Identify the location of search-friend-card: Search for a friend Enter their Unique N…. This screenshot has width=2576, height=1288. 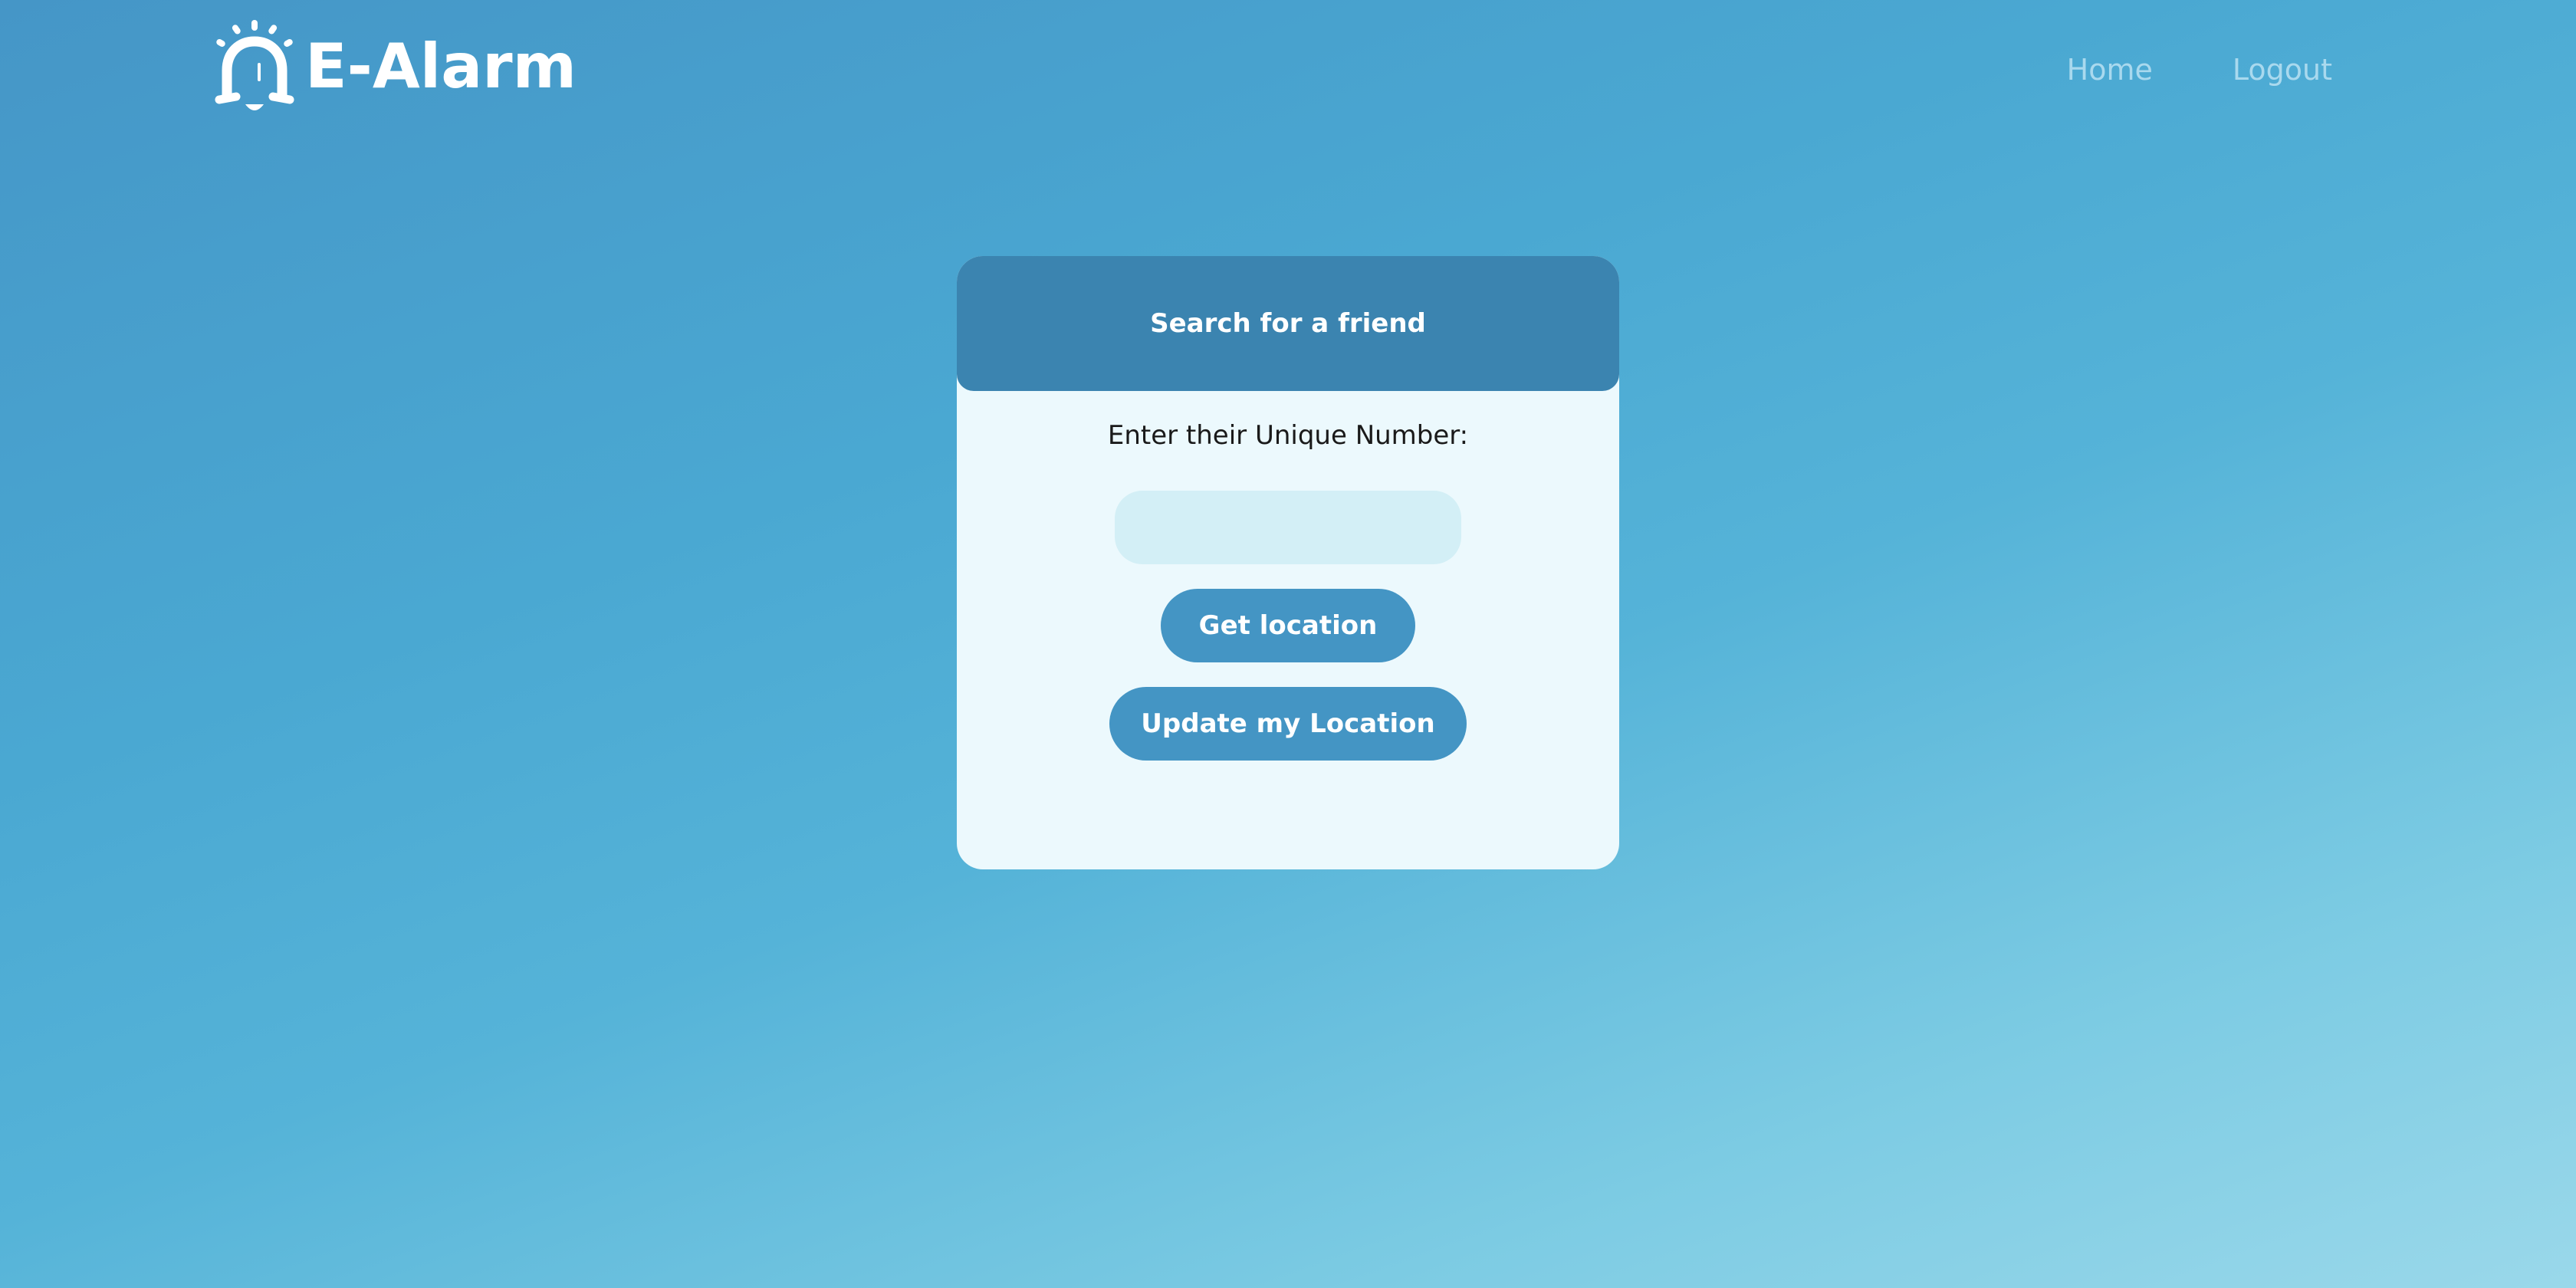
(1288, 562).